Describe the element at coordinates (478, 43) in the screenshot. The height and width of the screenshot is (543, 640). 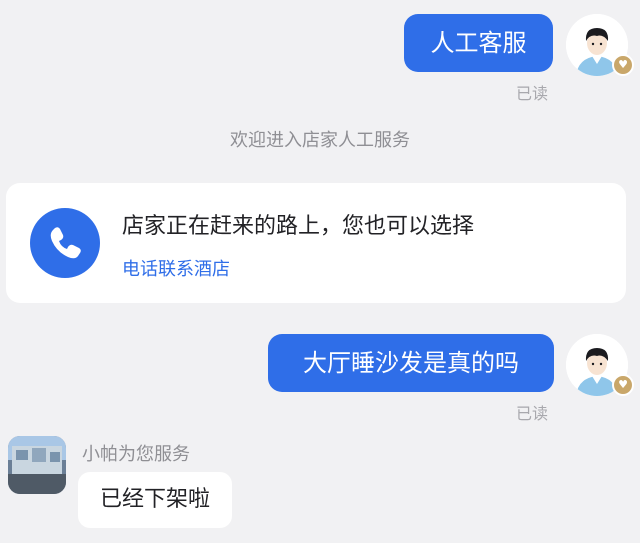
I see `outgoing-message-bubble: 人工客服` at that location.